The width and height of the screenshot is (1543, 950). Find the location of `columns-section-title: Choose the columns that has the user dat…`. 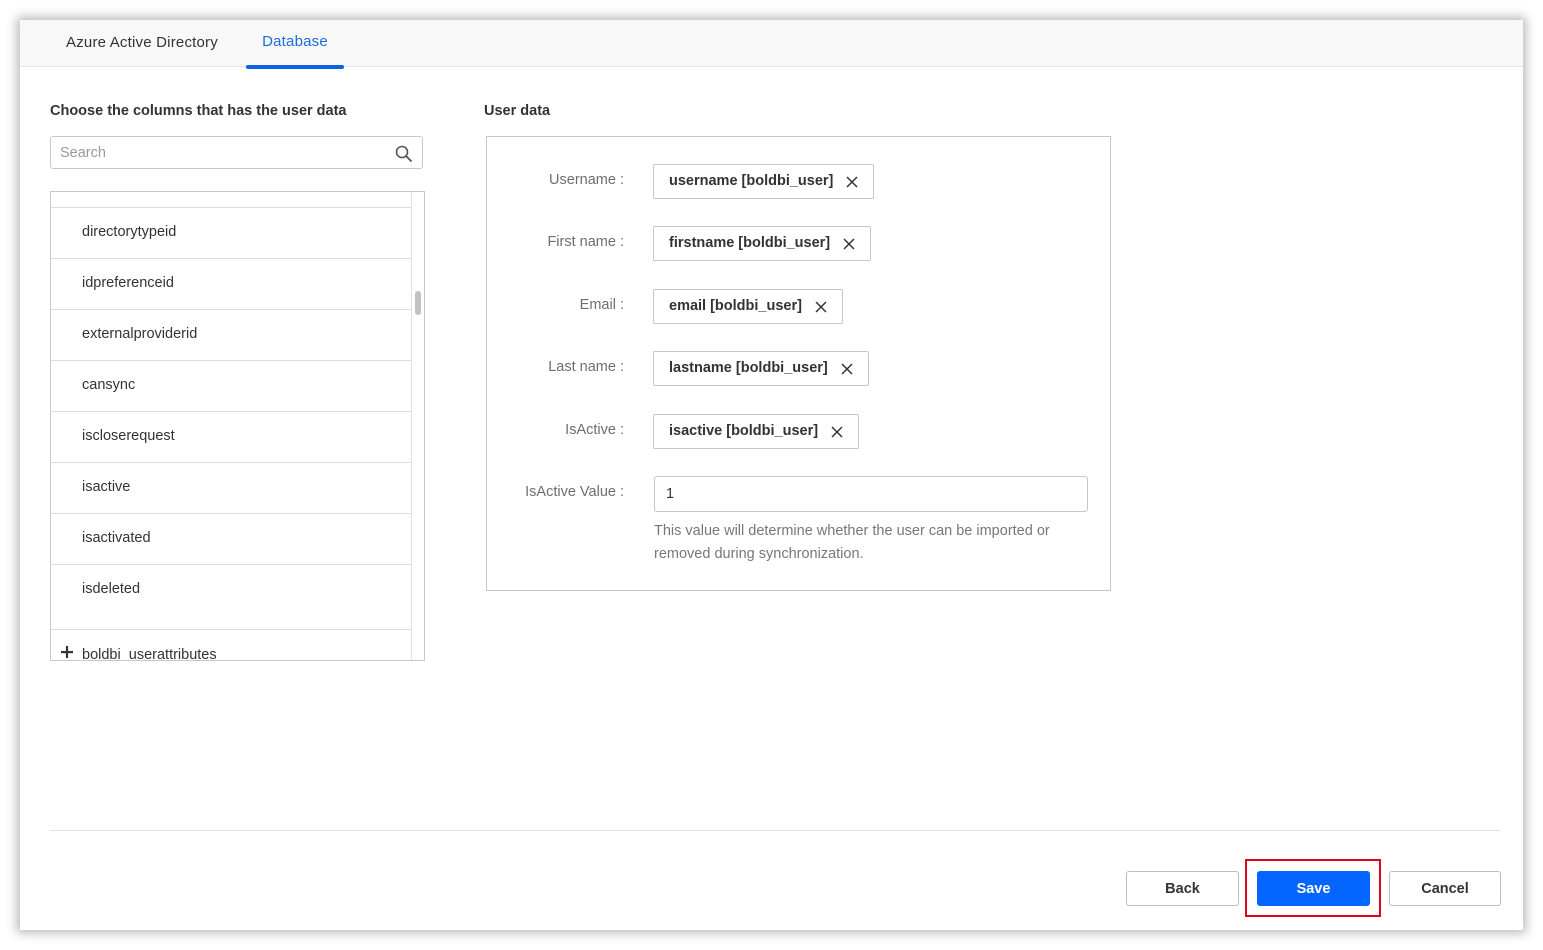

columns-section-title: Choose the columns that has the user dat… is located at coordinates (198, 111).